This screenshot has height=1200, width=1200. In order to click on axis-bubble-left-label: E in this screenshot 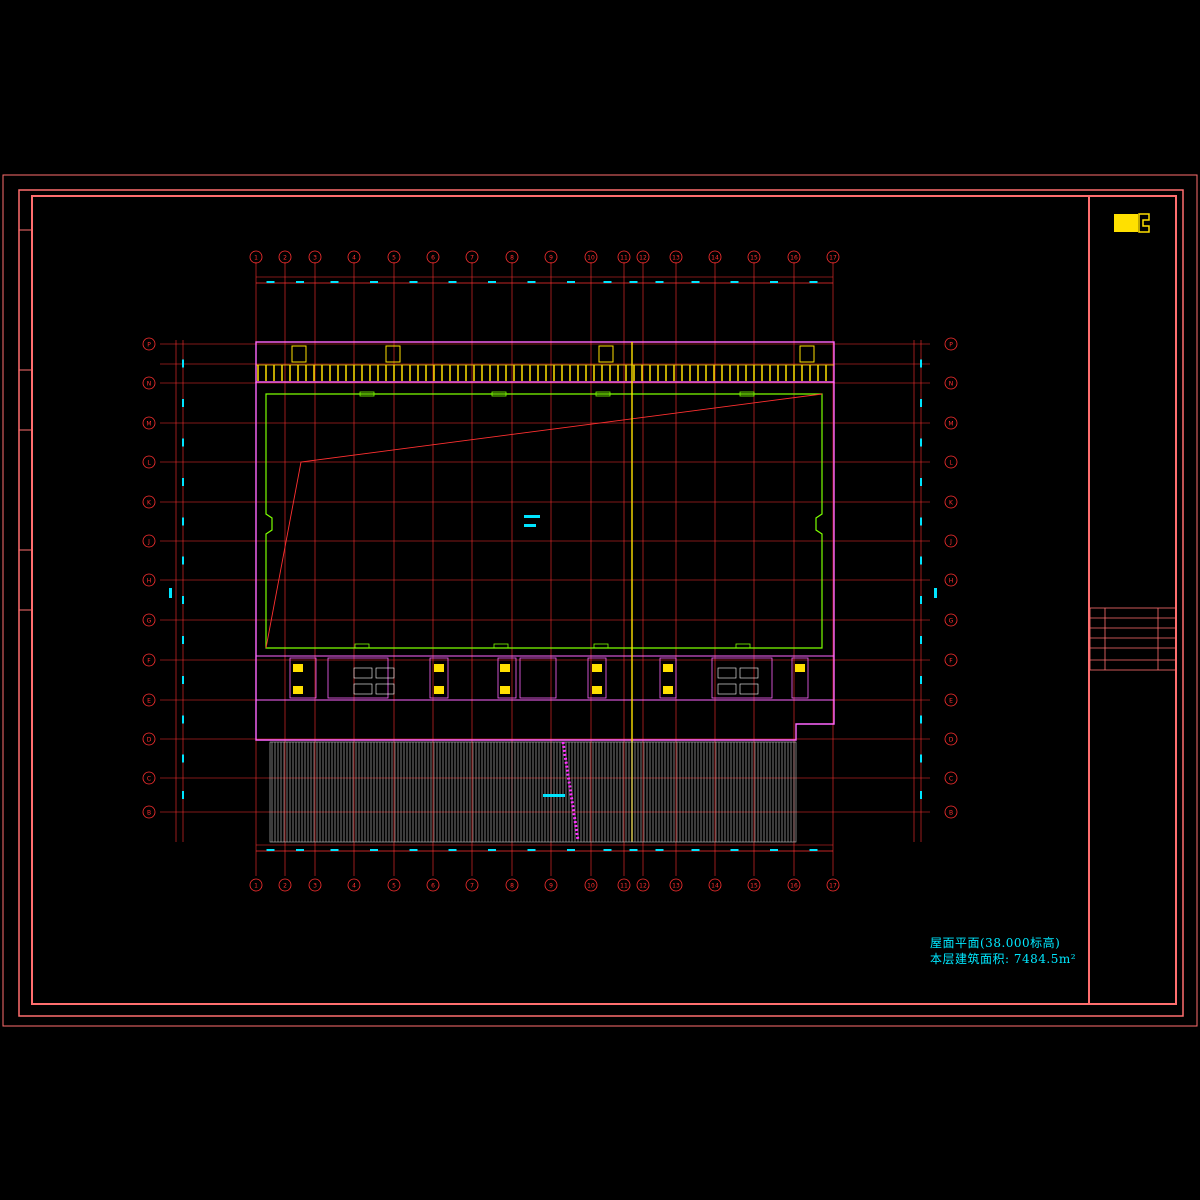, I will do `click(149, 701)`.